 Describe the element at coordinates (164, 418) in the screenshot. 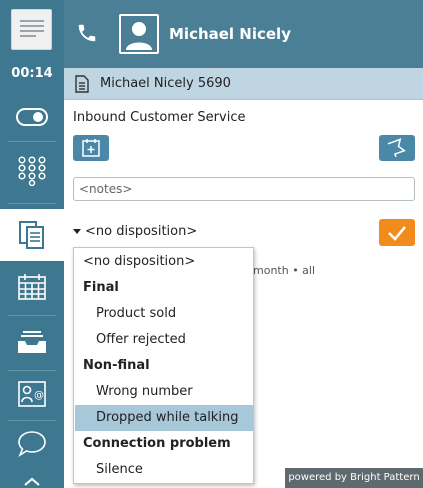

I see `dropdown-item-highlighted: Dropped while talking` at that location.